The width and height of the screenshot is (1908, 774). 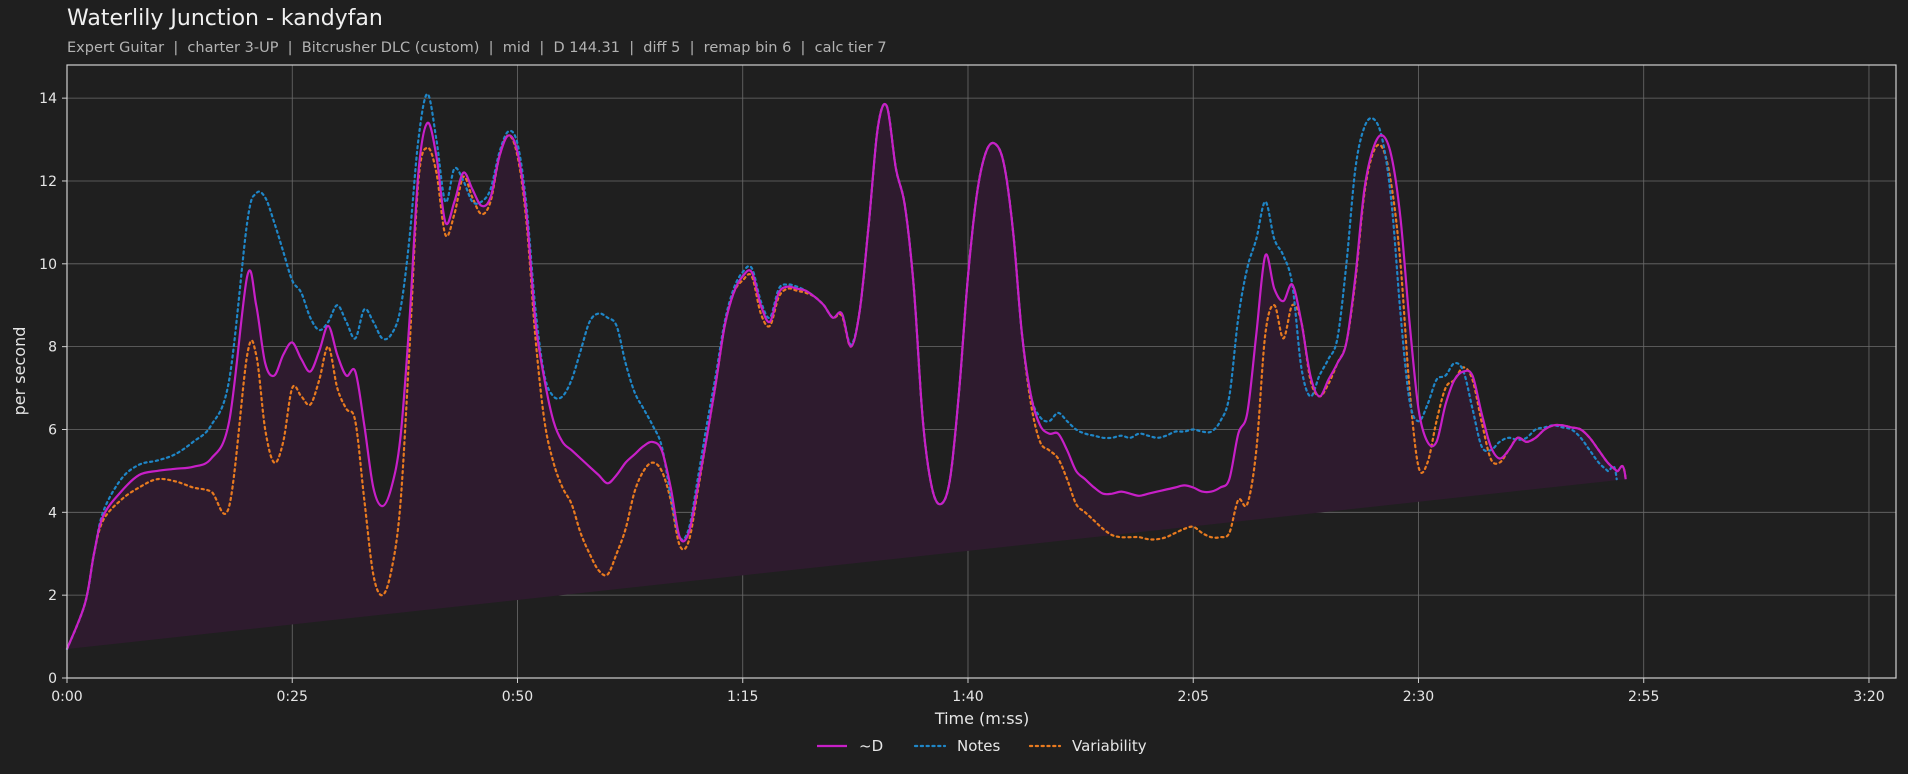 I want to click on x-tick-label: 0:25, so click(x=292, y=697).